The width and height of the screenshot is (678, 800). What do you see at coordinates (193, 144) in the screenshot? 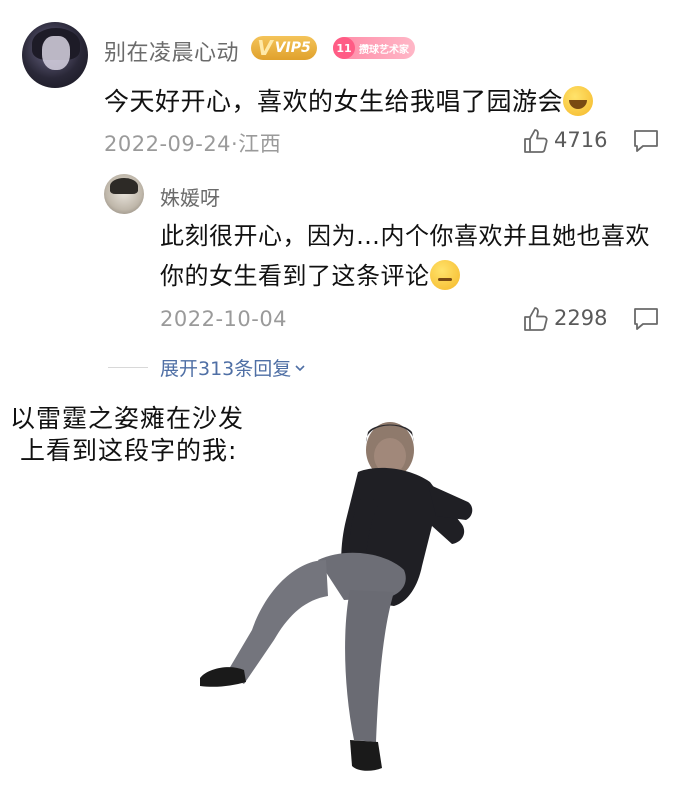
I see `comment-meta: 2022-09-24·江西` at bounding box center [193, 144].